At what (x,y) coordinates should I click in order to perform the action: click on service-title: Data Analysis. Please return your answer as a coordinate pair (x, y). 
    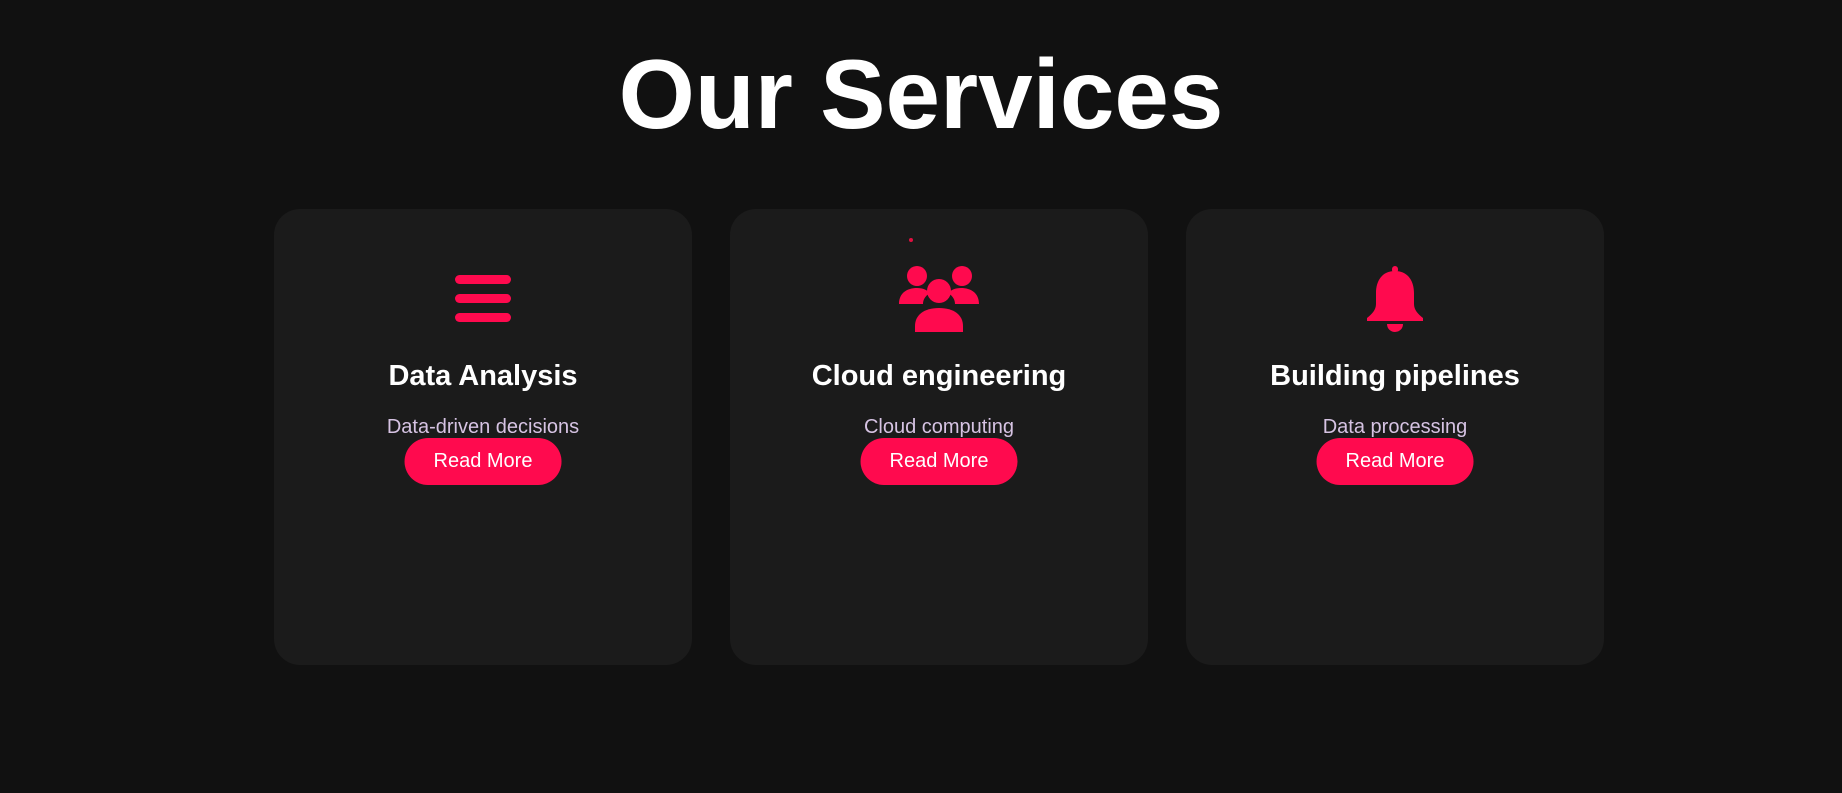
    Looking at the image, I should click on (483, 376).